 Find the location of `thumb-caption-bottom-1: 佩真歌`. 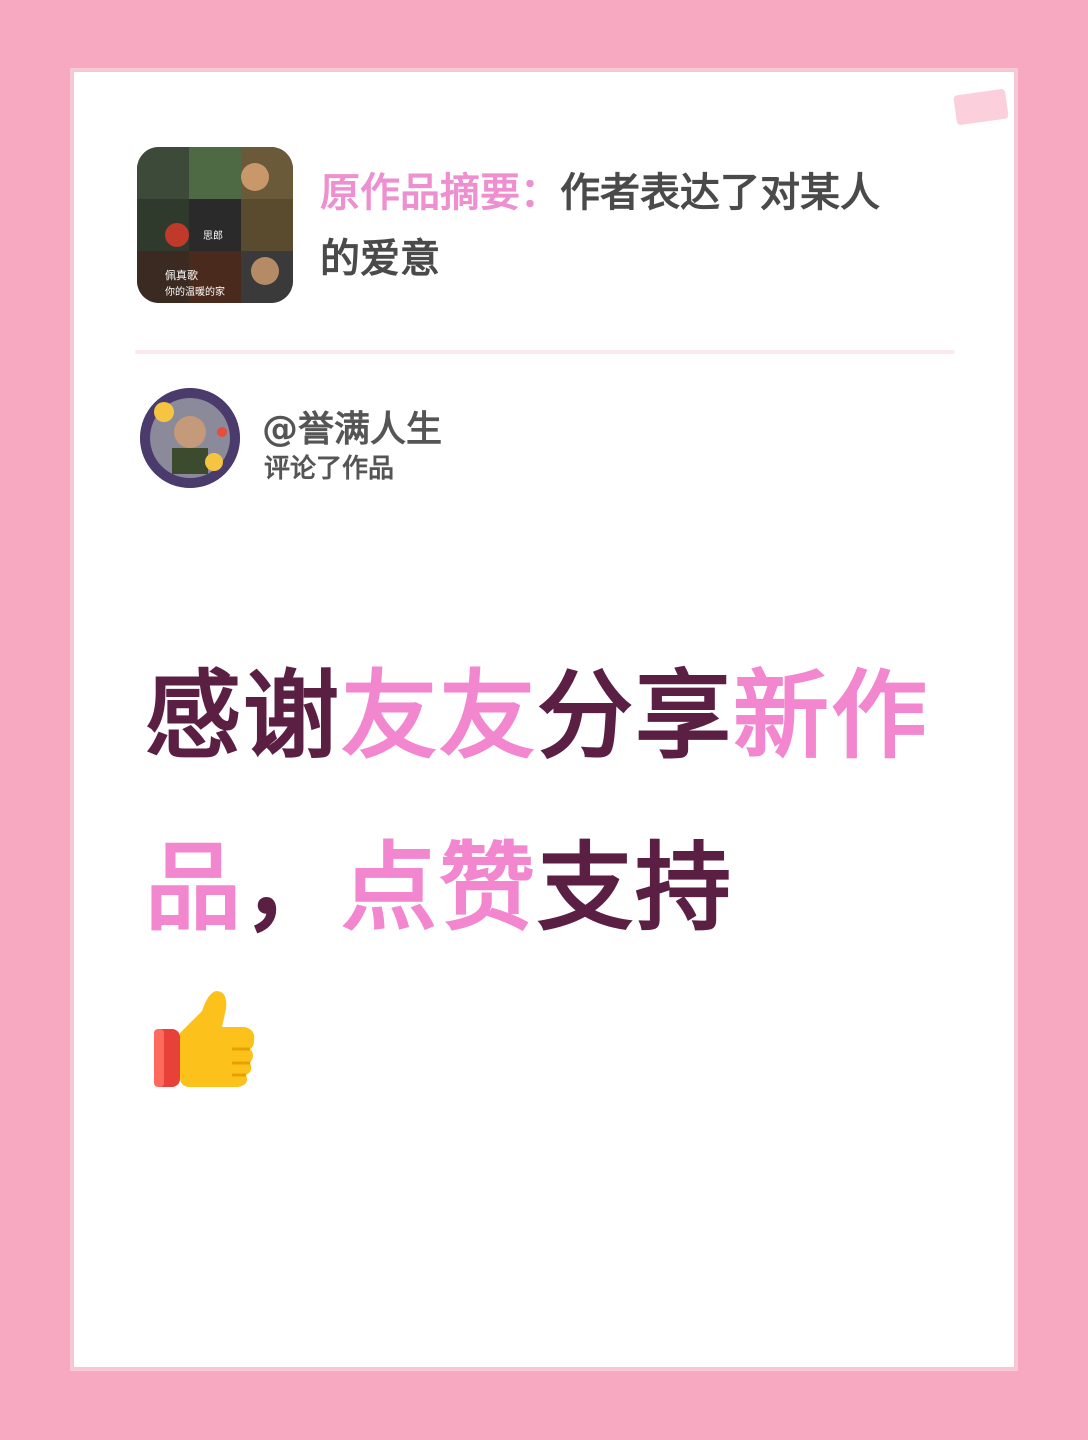

thumb-caption-bottom-1: 佩真歌 is located at coordinates (181, 275).